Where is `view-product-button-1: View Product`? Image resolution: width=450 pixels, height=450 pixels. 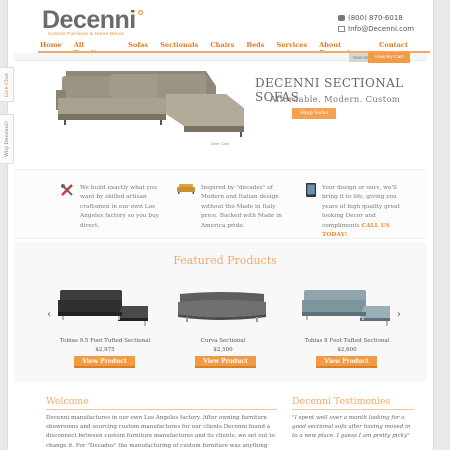
view-product-button-1: View Product is located at coordinates (104, 362).